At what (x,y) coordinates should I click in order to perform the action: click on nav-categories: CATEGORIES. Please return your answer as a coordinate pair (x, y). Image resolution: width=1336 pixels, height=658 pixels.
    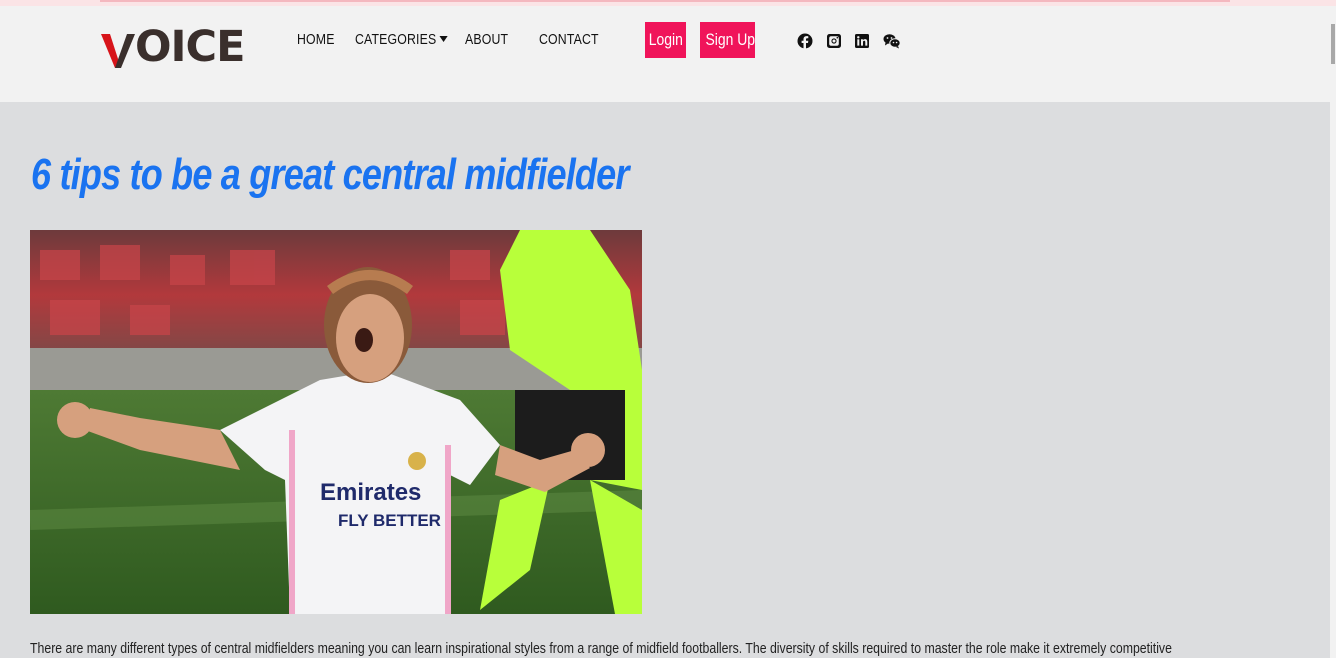
    Looking at the image, I should click on (401, 39).